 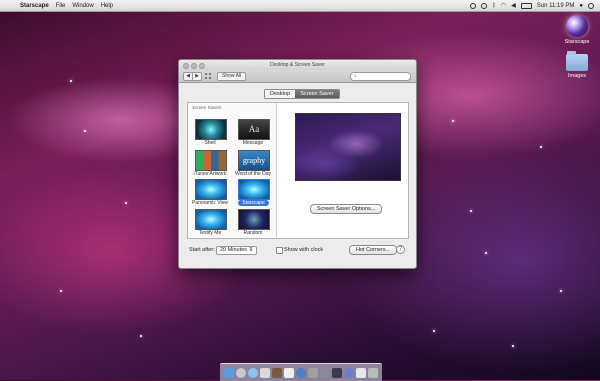 I want to click on desktop-icon-images: Images, so click(x=577, y=65).